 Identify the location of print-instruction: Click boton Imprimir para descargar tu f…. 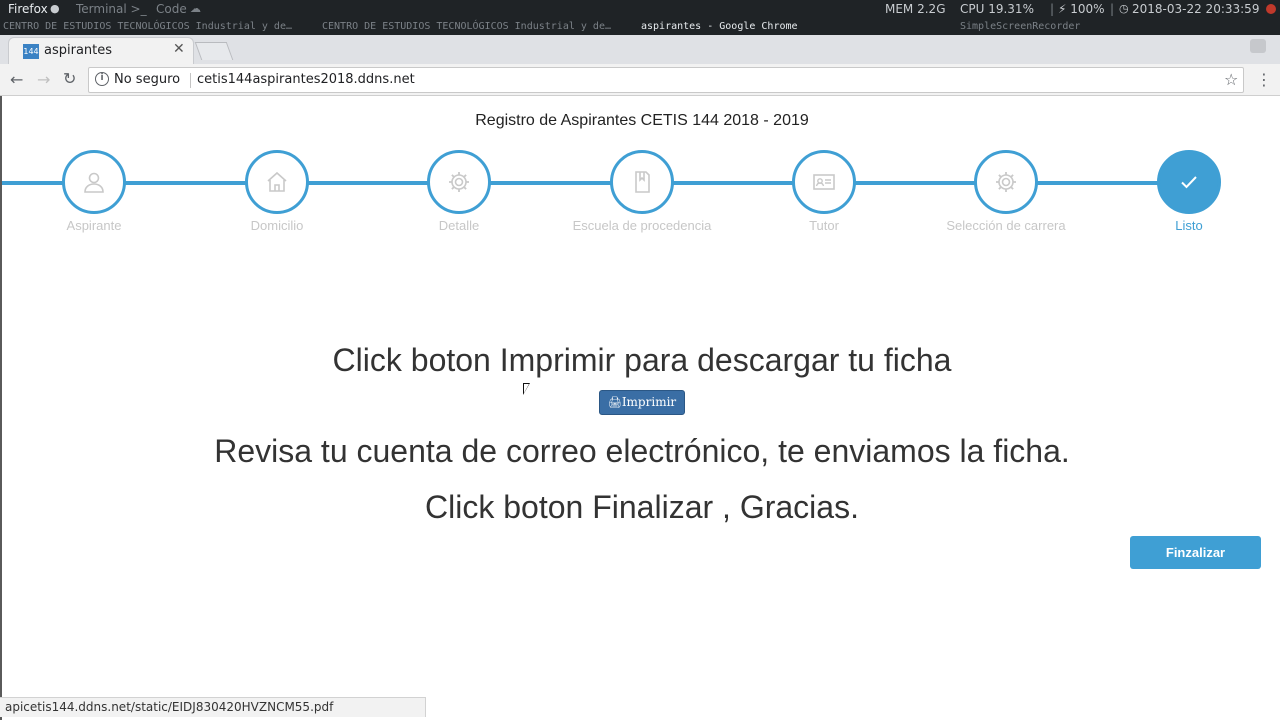
(642, 360).